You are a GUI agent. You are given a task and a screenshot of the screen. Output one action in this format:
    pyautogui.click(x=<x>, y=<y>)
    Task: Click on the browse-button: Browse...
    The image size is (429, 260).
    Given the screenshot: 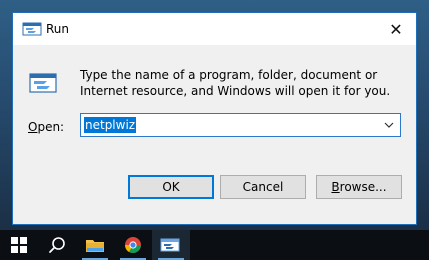 What is the action you would take?
    pyautogui.click(x=359, y=187)
    